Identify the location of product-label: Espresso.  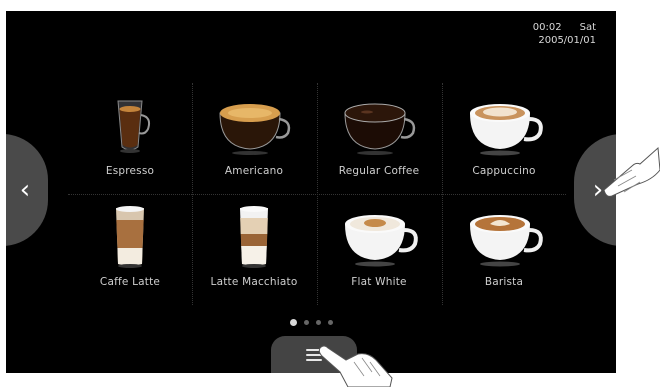
(130, 171).